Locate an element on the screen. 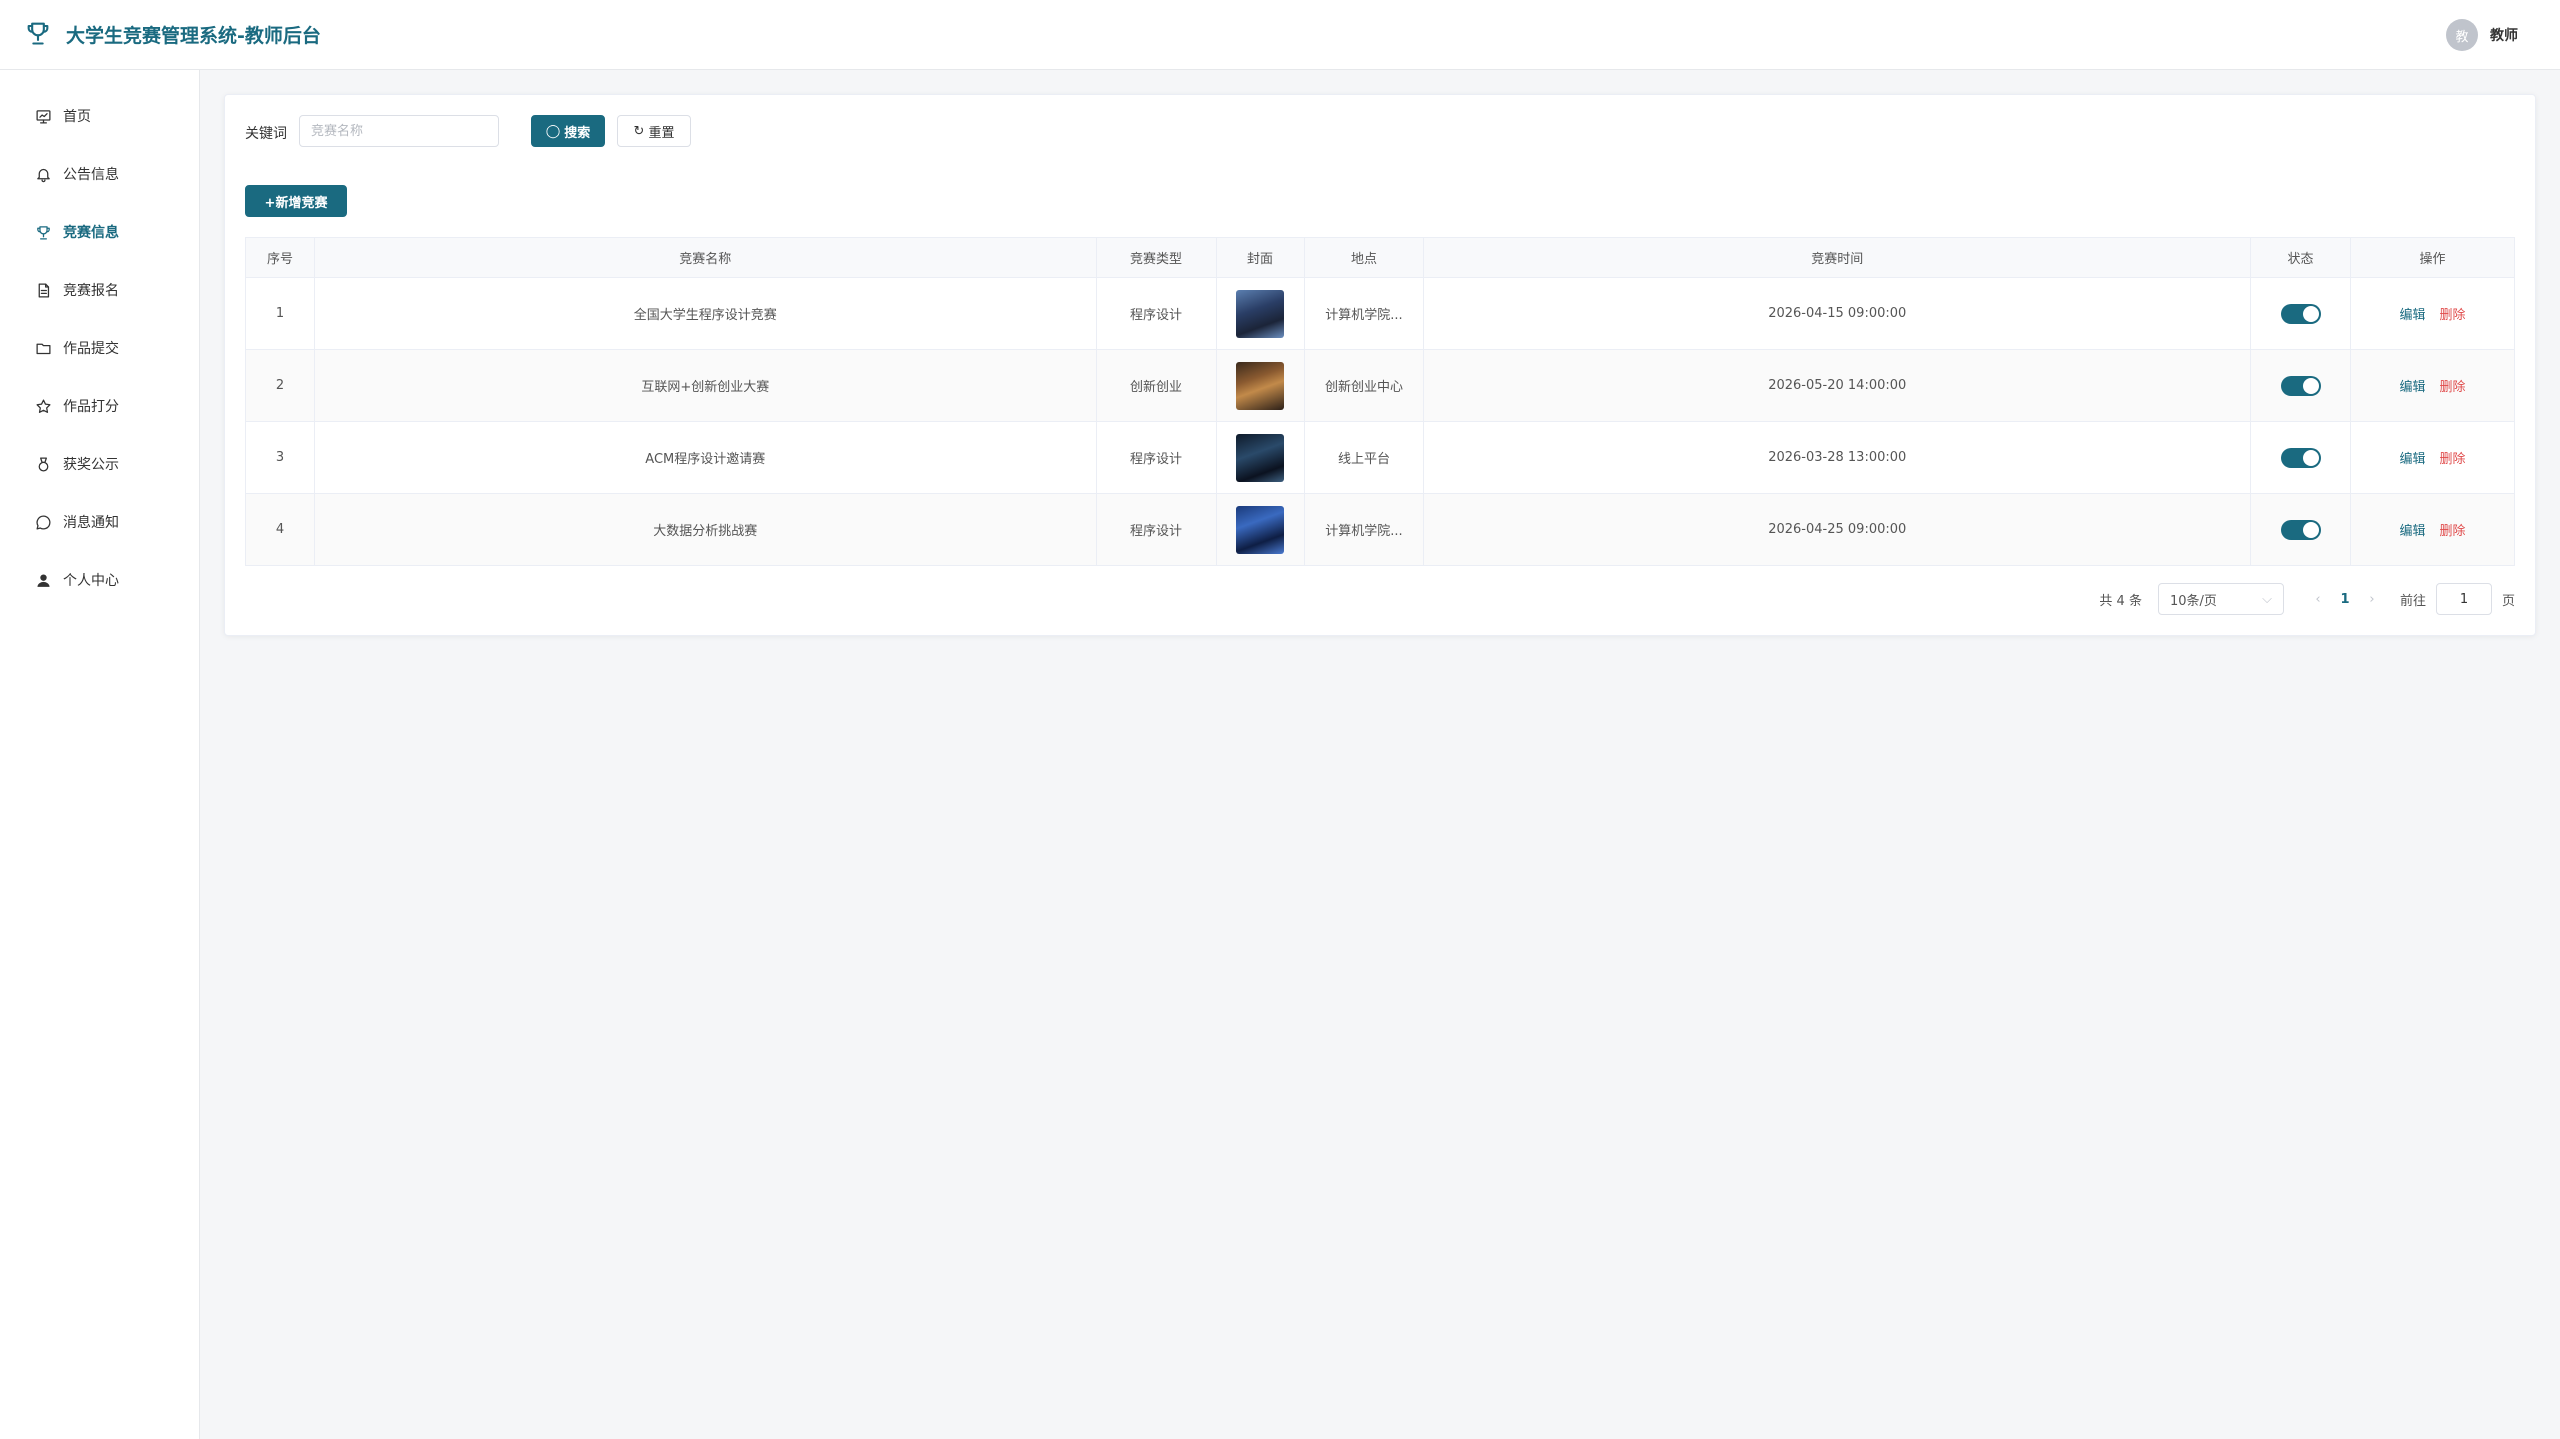  row-index: 4 is located at coordinates (280, 529).